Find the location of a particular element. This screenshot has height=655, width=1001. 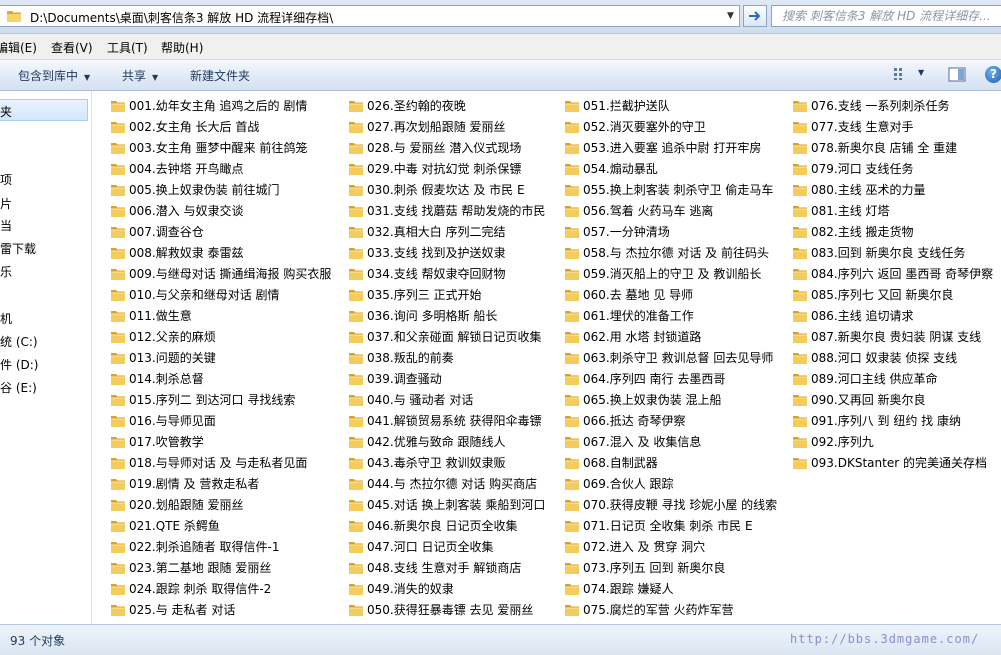

folder-item: 016.与导师见面 is located at coordinates (163, 420).